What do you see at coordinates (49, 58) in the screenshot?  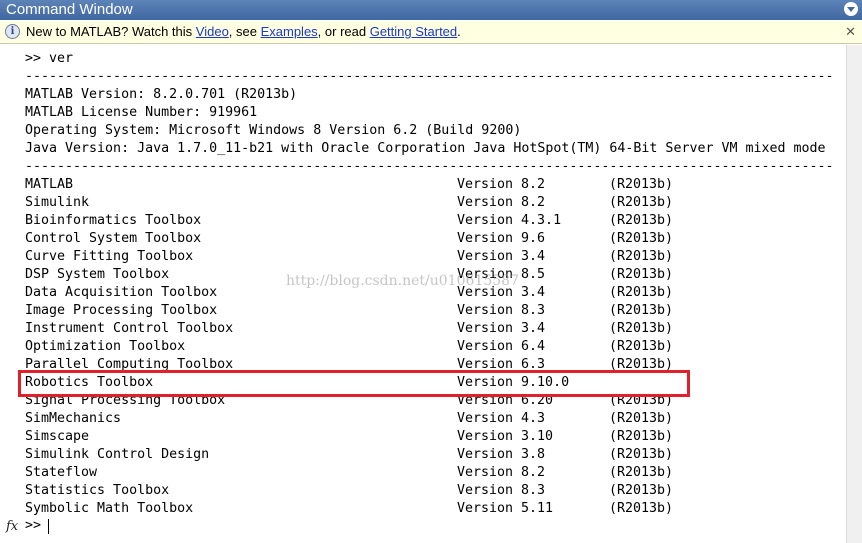 I see `command-line: >> ver` at bounding box center [49, 58].